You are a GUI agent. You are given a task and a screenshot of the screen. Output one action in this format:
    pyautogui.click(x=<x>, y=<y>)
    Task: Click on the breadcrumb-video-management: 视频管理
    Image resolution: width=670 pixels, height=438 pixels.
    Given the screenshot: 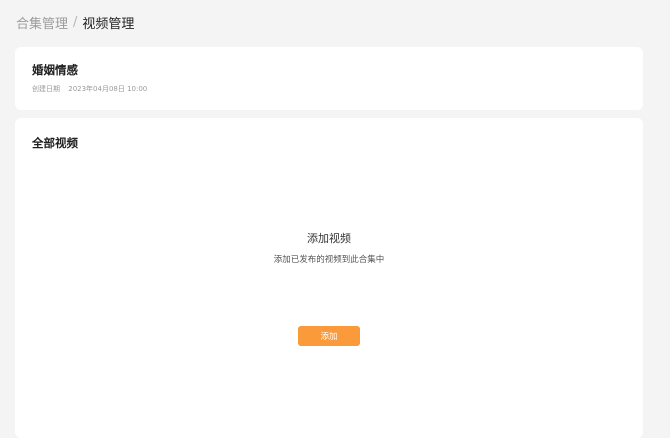 What is the action you would take?
    pyautogui.click(x=108, y=24)
    